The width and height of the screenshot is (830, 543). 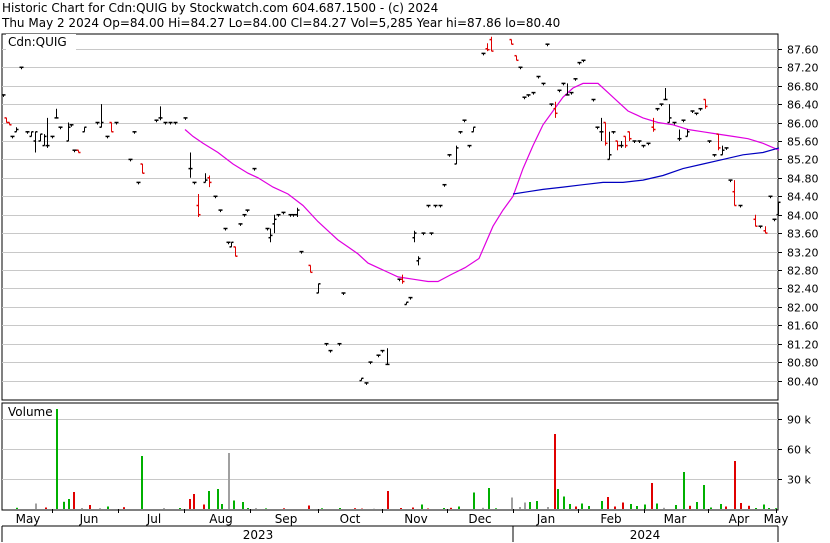 What do you see at coordinates (415, 519) in the screenshot?
I see `month-label: Nov` at bounding box center [415, 519].